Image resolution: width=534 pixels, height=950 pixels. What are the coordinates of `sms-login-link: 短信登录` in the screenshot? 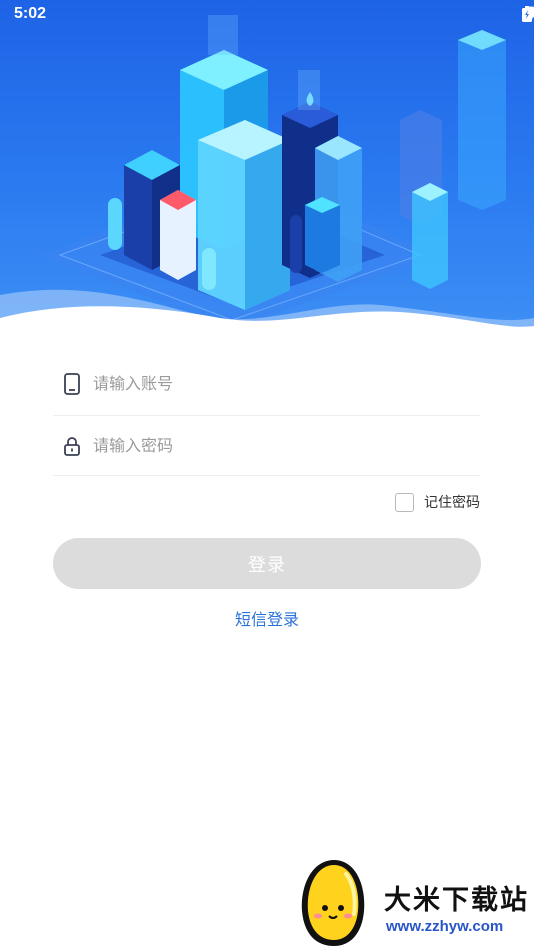 It's located at (267, 618).